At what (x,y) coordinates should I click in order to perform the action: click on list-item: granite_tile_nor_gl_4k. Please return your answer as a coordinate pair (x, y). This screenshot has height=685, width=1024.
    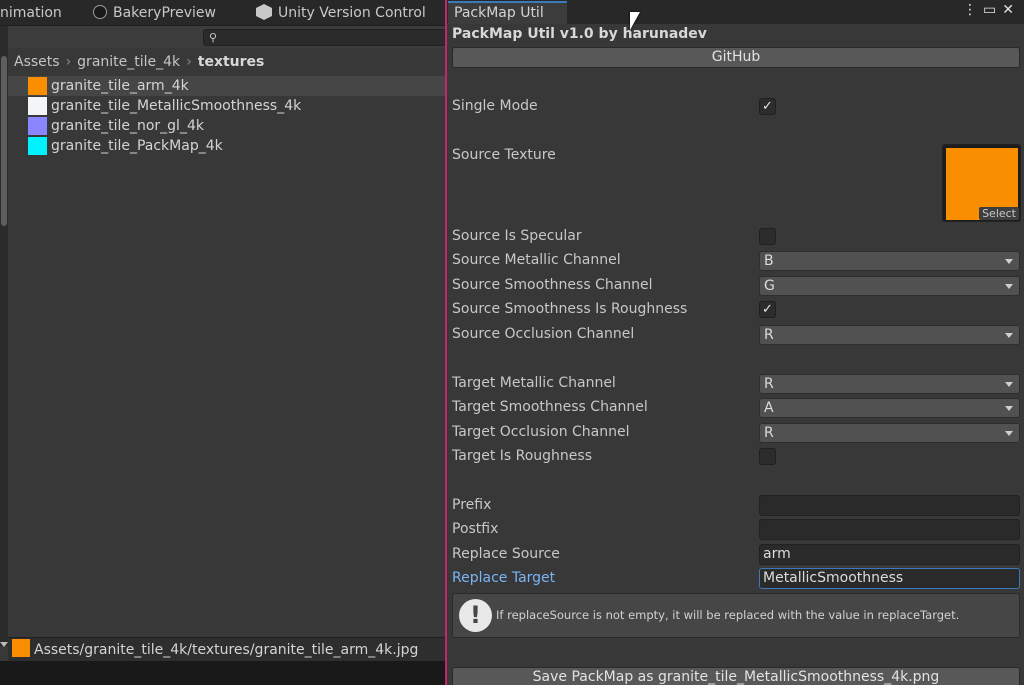
    Looking at the image, I should click on (227, 126).